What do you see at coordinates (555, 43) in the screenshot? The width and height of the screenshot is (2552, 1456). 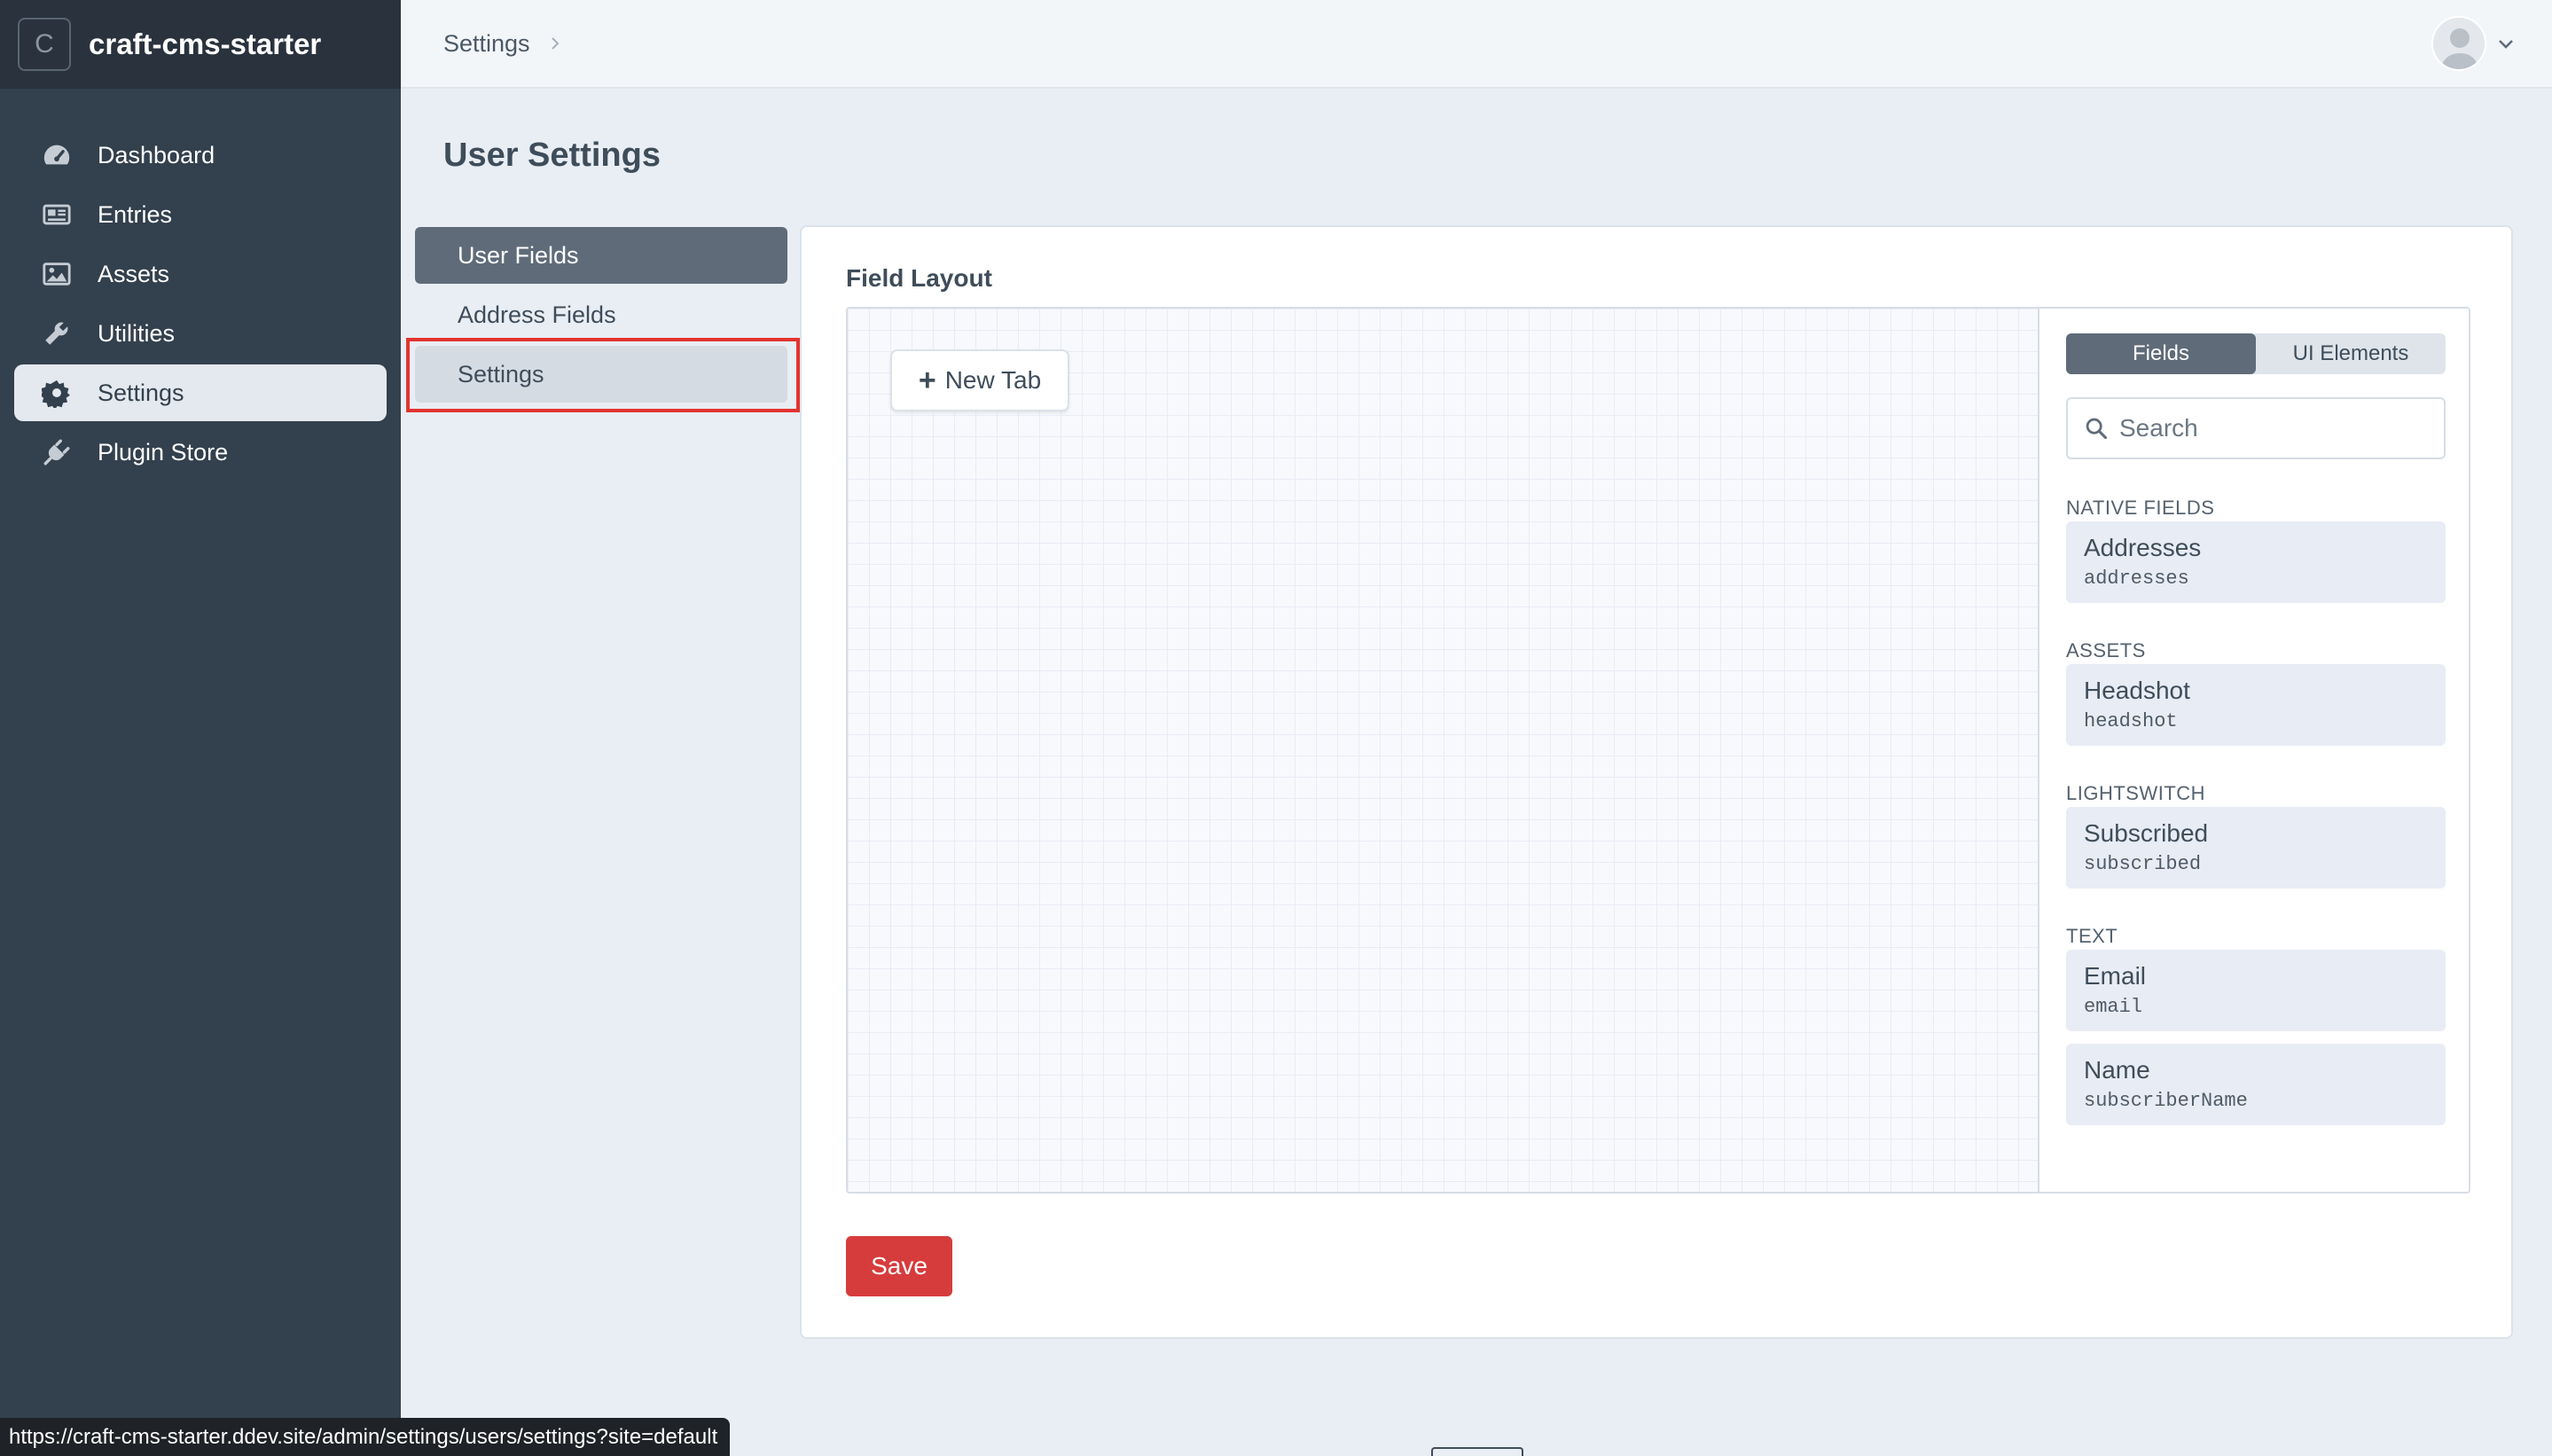 I see `chevron-right-icon` at bounding box center [555, 43].